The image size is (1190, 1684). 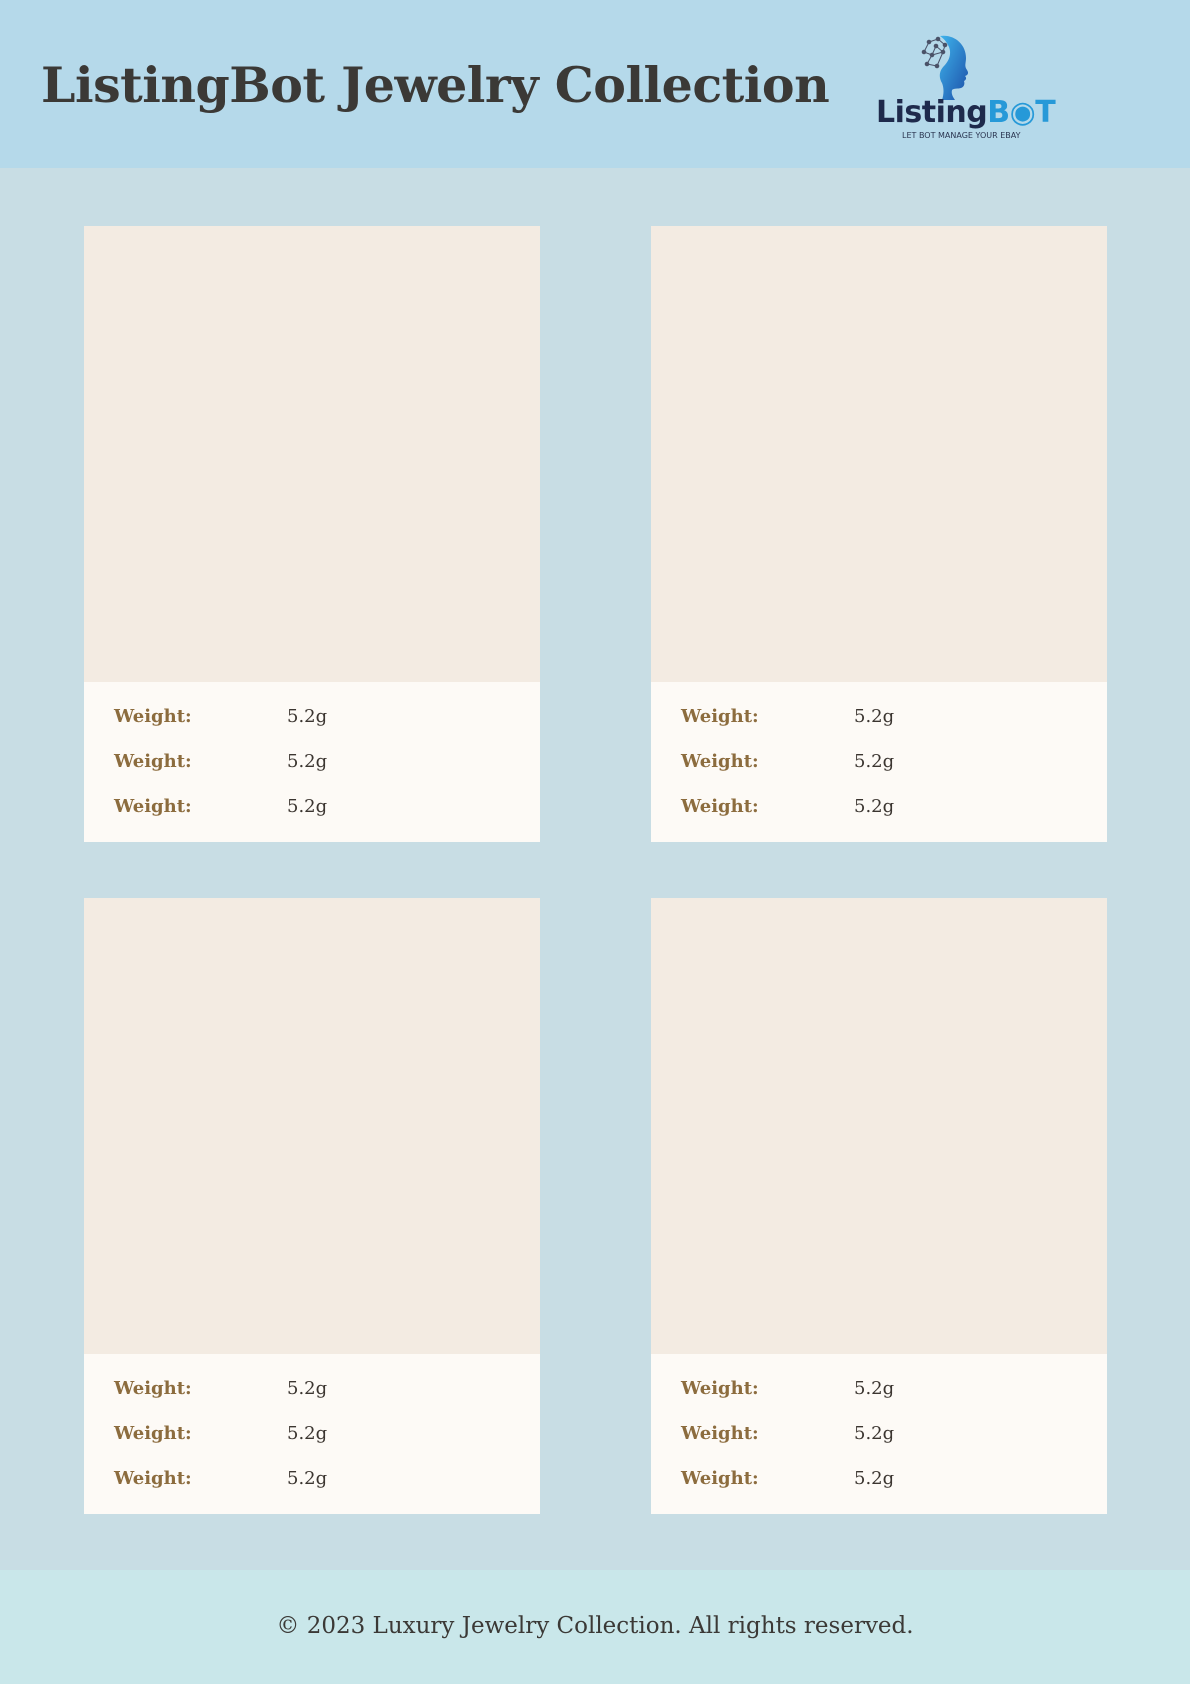 I want to click on listingbot-logo: ListingB◉T LET BOT MANAGE YOUR EBAY, so click(x=964, y=89).